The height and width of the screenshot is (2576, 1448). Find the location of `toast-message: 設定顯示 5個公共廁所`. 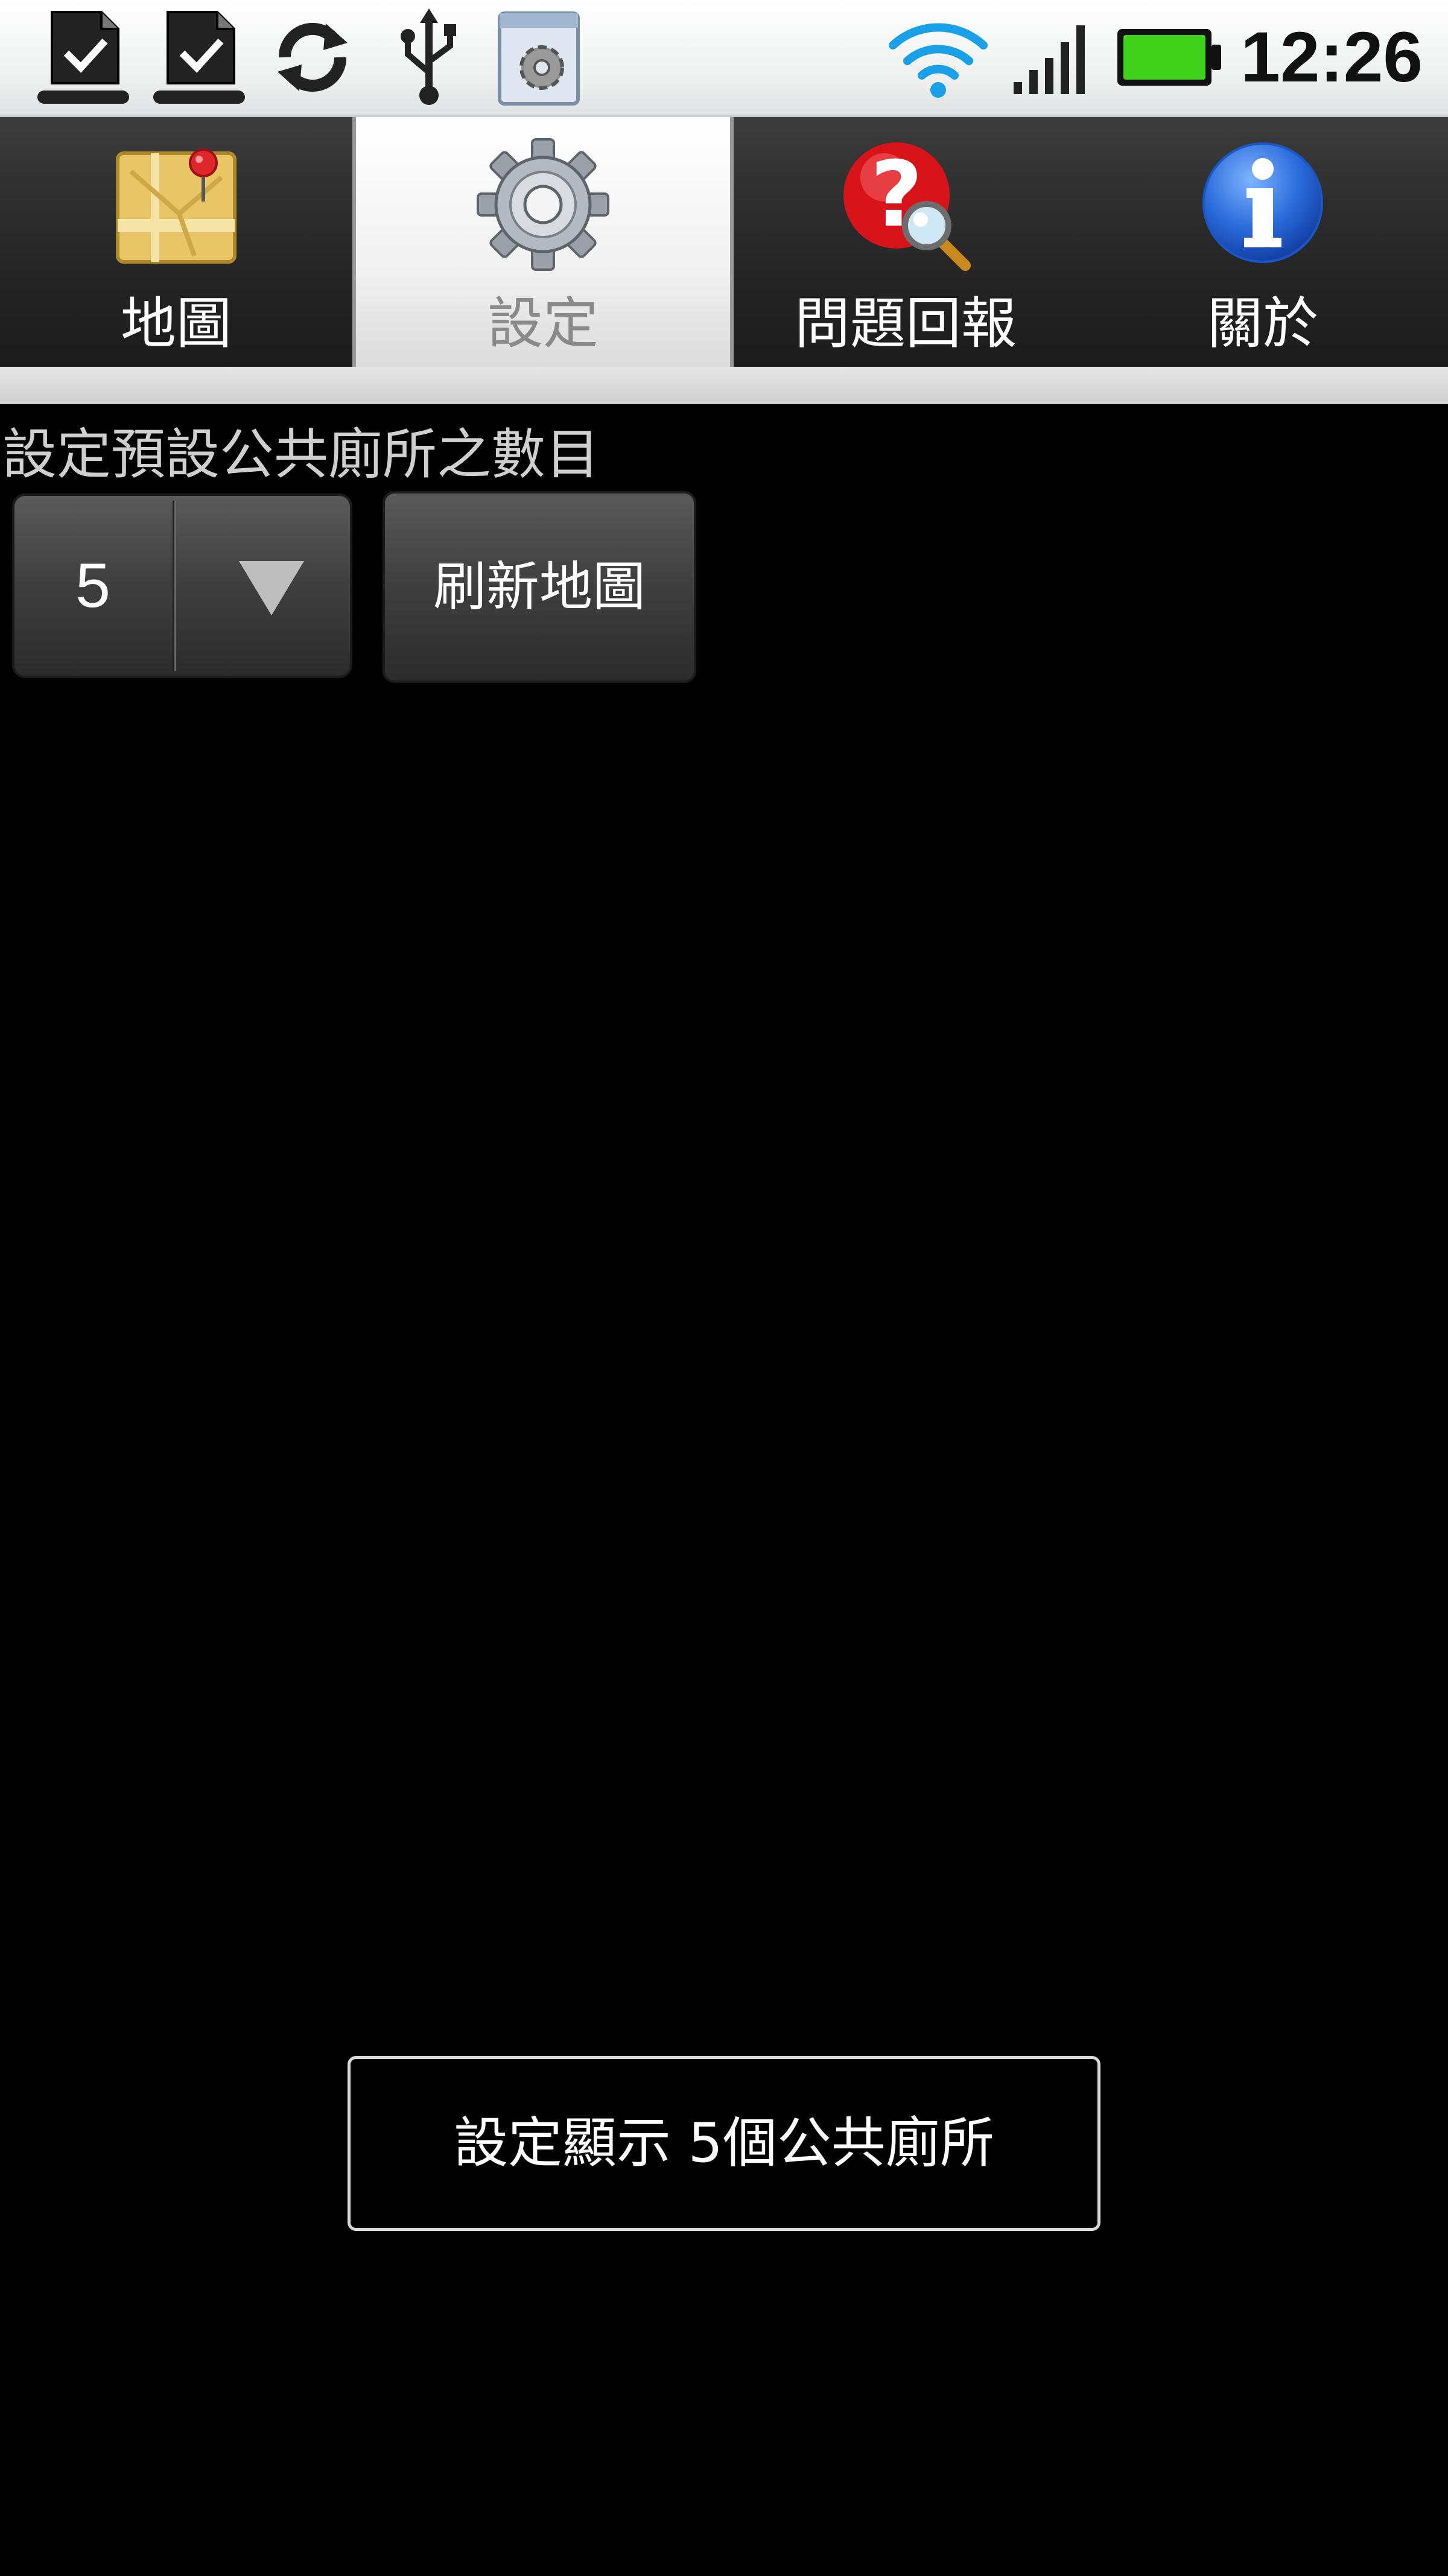

toast-message: 設定顯示 5個公共廁所 is located at coordinates (724, 2143).